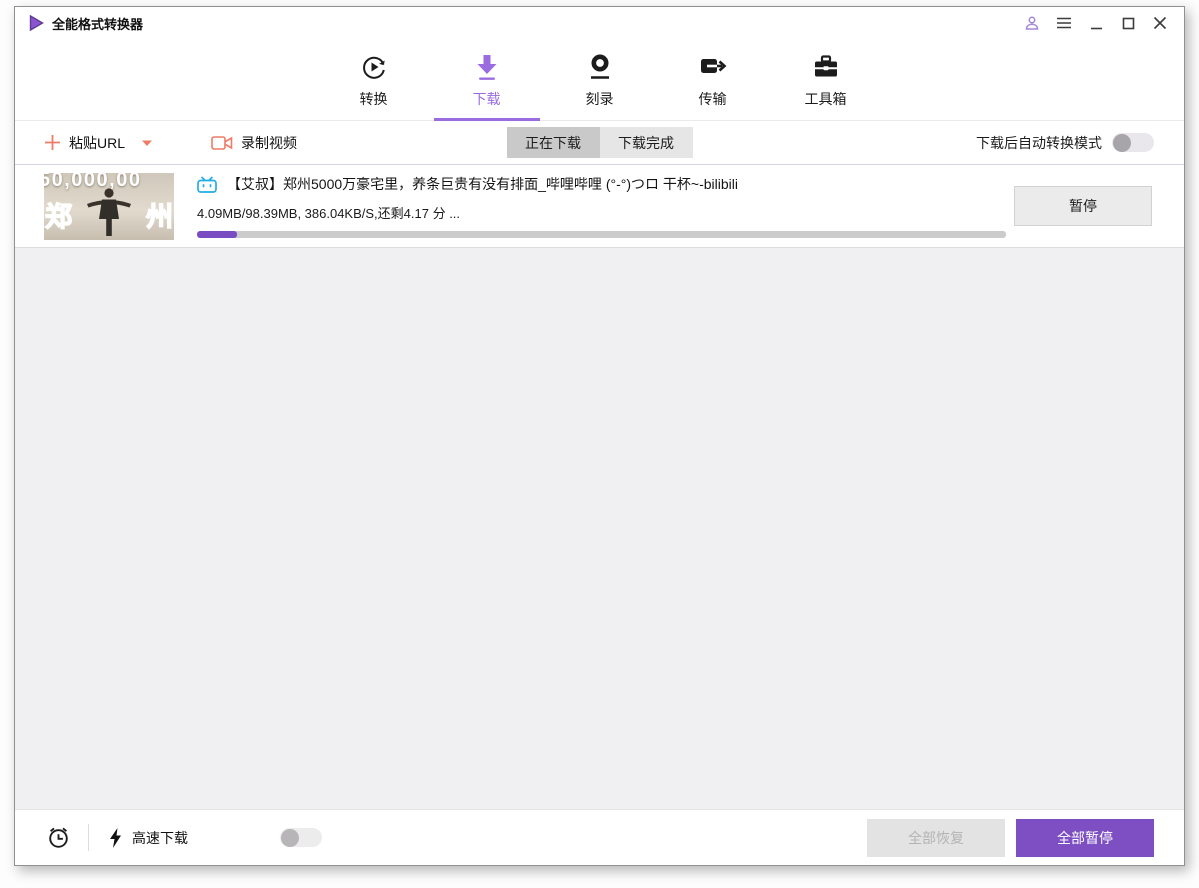 This screenshot has width=1199, height=888. Describe the element at coordinates (109, 211) in the screenshot. I see `thumbnail-person-figure` at that location.